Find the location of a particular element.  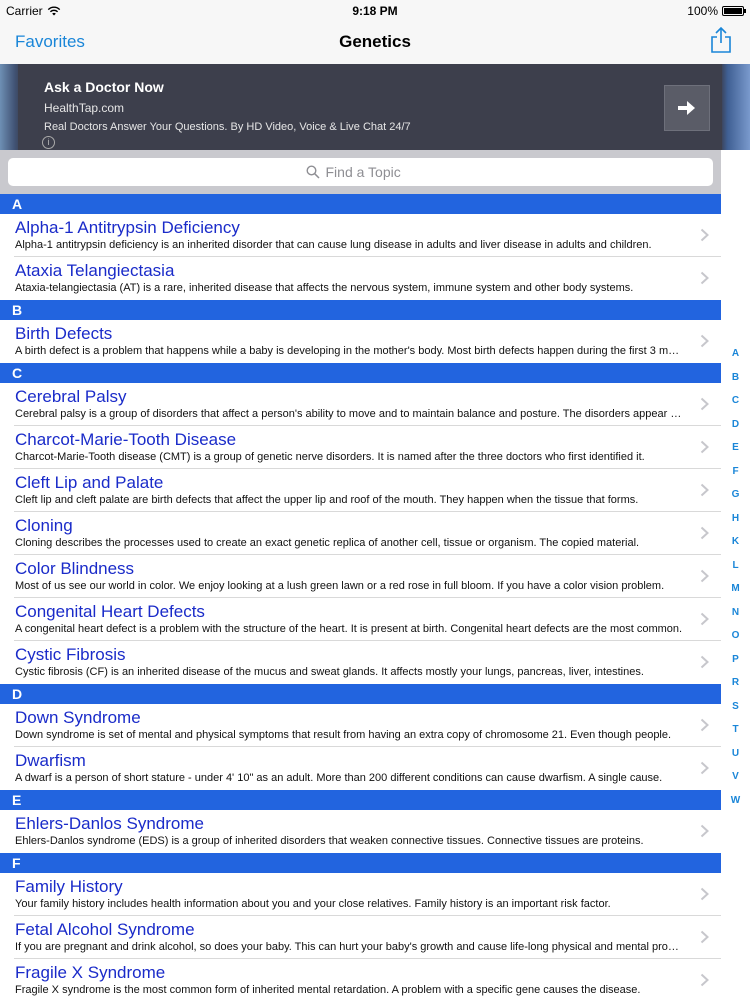

ad-title: Ask a Doctor Now is located at coordinates (104, 87).